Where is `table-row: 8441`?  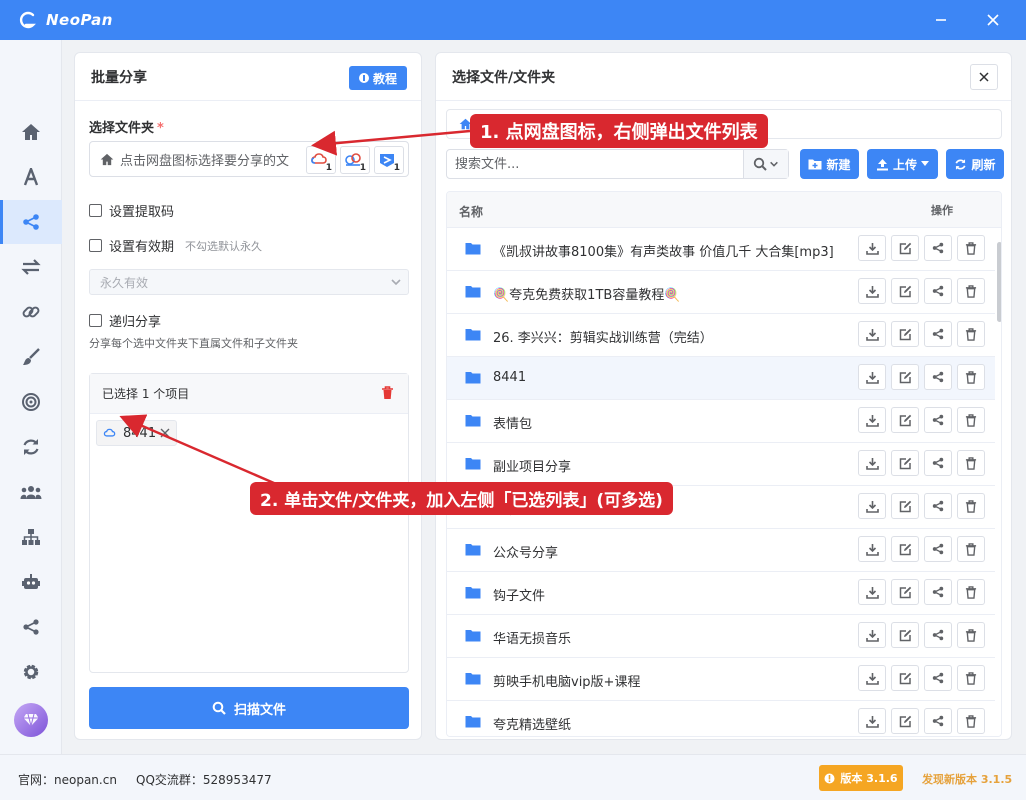 table-row: 8441 is located at coordinates (721, 378).